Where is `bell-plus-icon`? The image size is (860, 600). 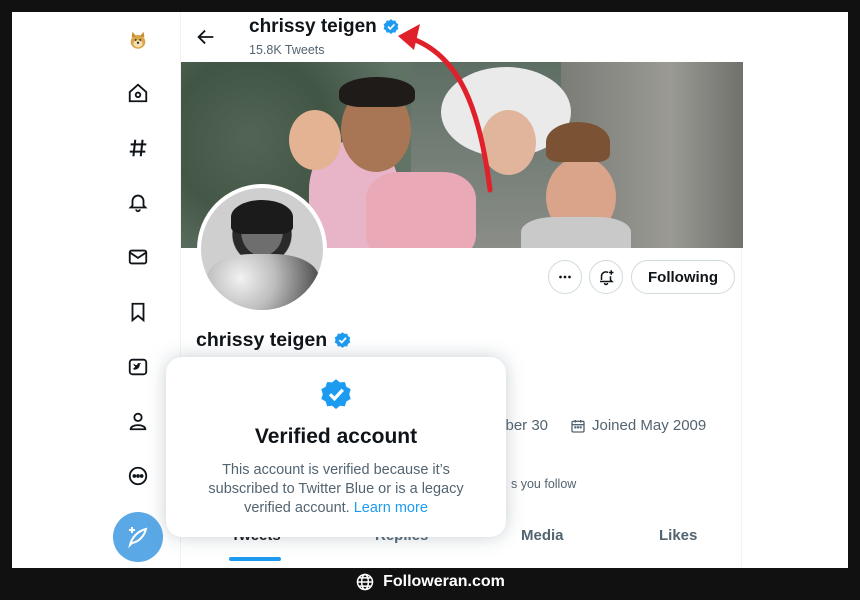
bell-plus-icon is located at coordinates (607, 278).